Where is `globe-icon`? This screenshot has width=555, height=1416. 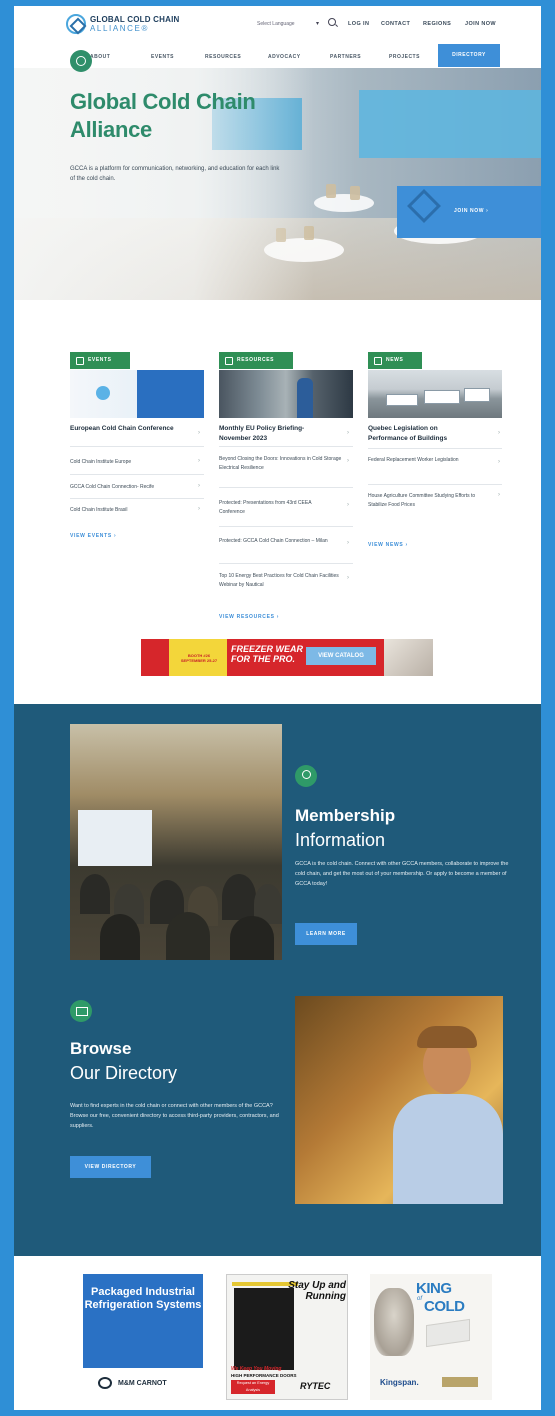 globe-icon is located at coordinates (81, 61).